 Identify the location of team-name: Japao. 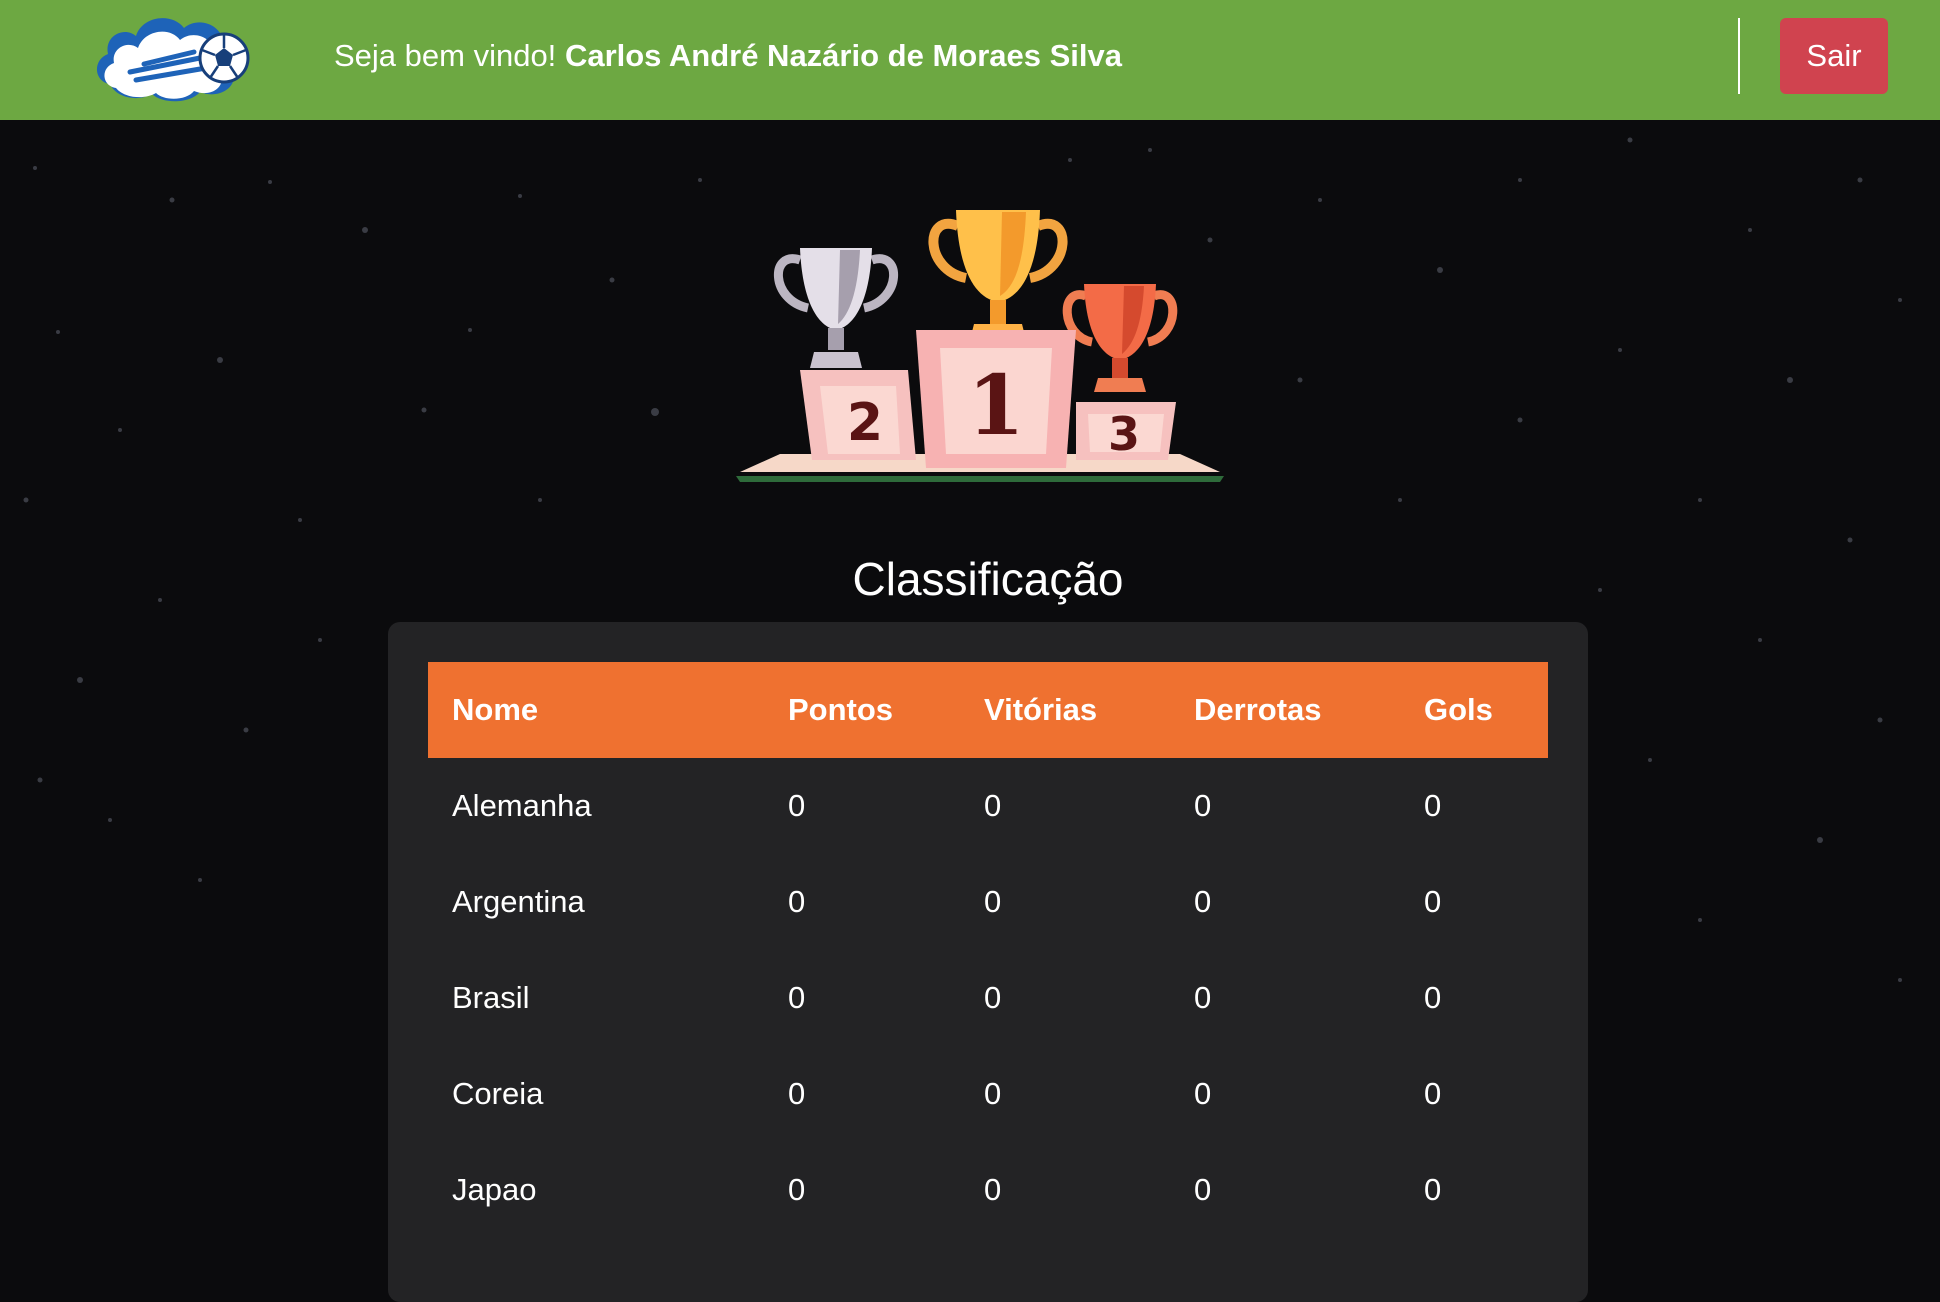
(494, 1189).